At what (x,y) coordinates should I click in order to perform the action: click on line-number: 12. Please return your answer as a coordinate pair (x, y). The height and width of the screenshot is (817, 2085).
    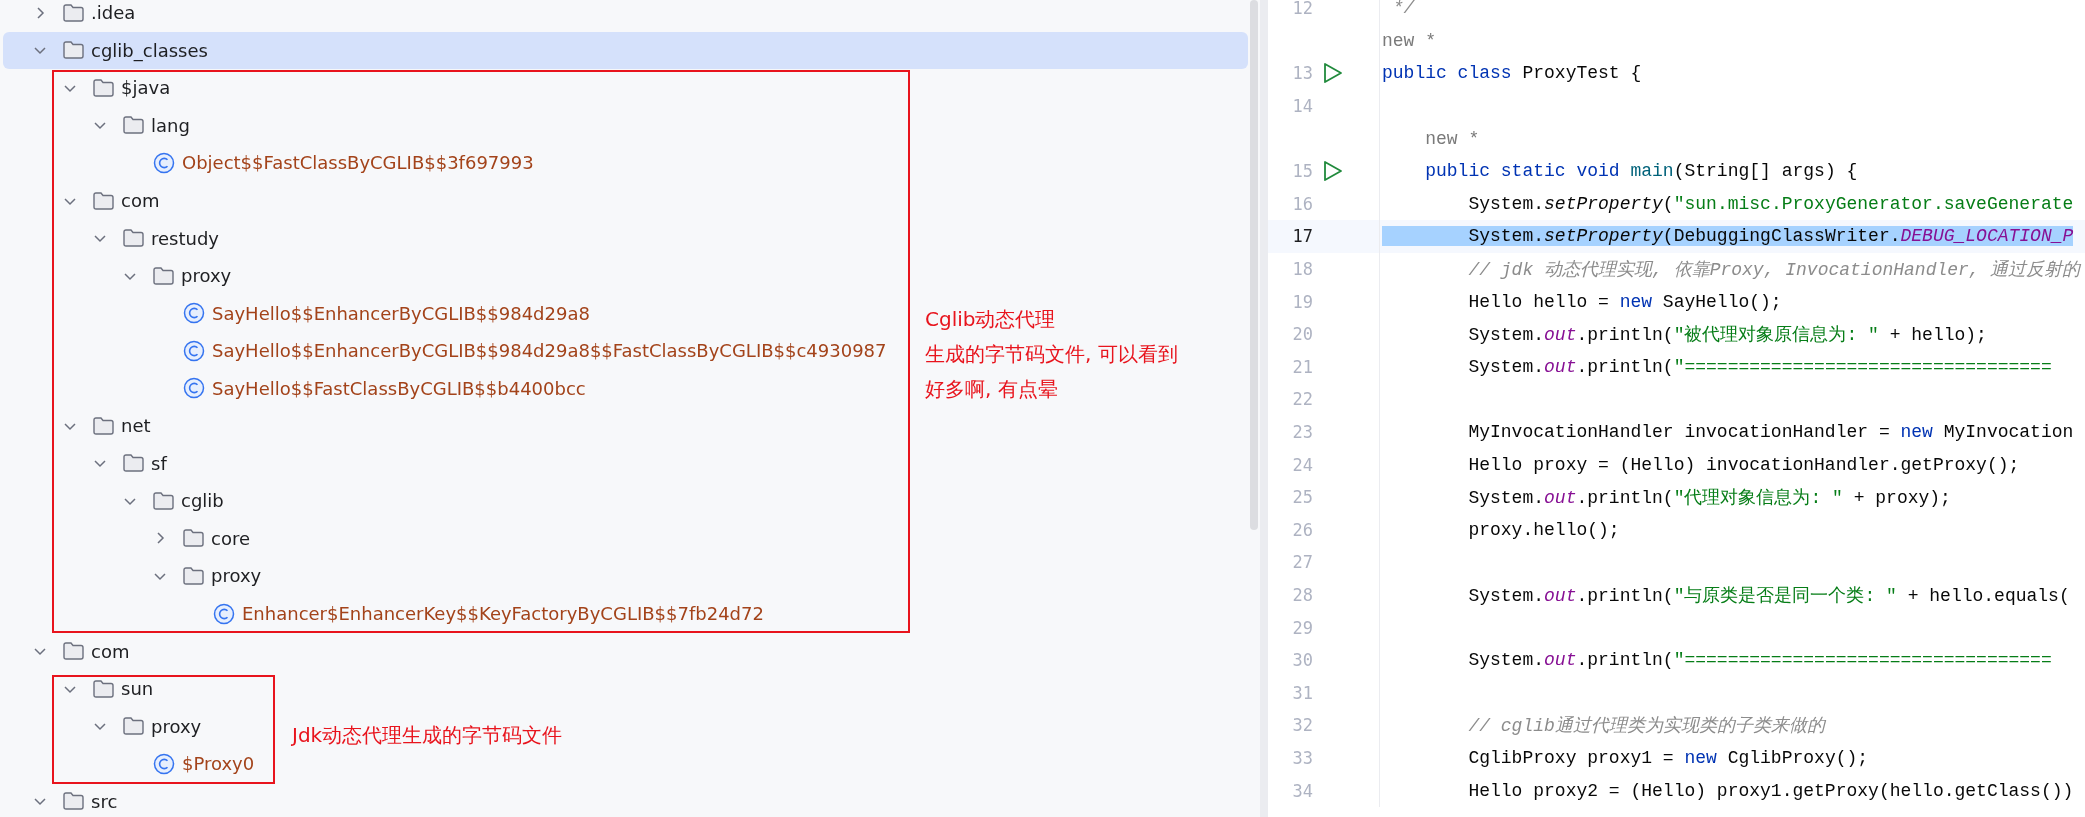
    Looking at the image, I should click on (1302, 9).